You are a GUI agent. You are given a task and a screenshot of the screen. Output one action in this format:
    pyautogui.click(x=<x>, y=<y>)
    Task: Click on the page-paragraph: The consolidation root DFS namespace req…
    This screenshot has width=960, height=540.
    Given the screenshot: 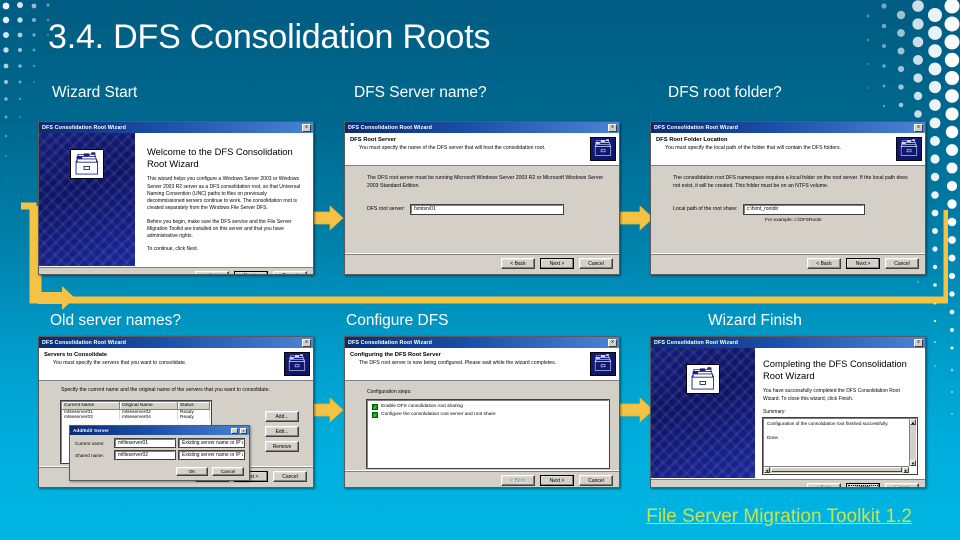 What is the action you would take?
    pyautogui.click(x=790, y=182)
    